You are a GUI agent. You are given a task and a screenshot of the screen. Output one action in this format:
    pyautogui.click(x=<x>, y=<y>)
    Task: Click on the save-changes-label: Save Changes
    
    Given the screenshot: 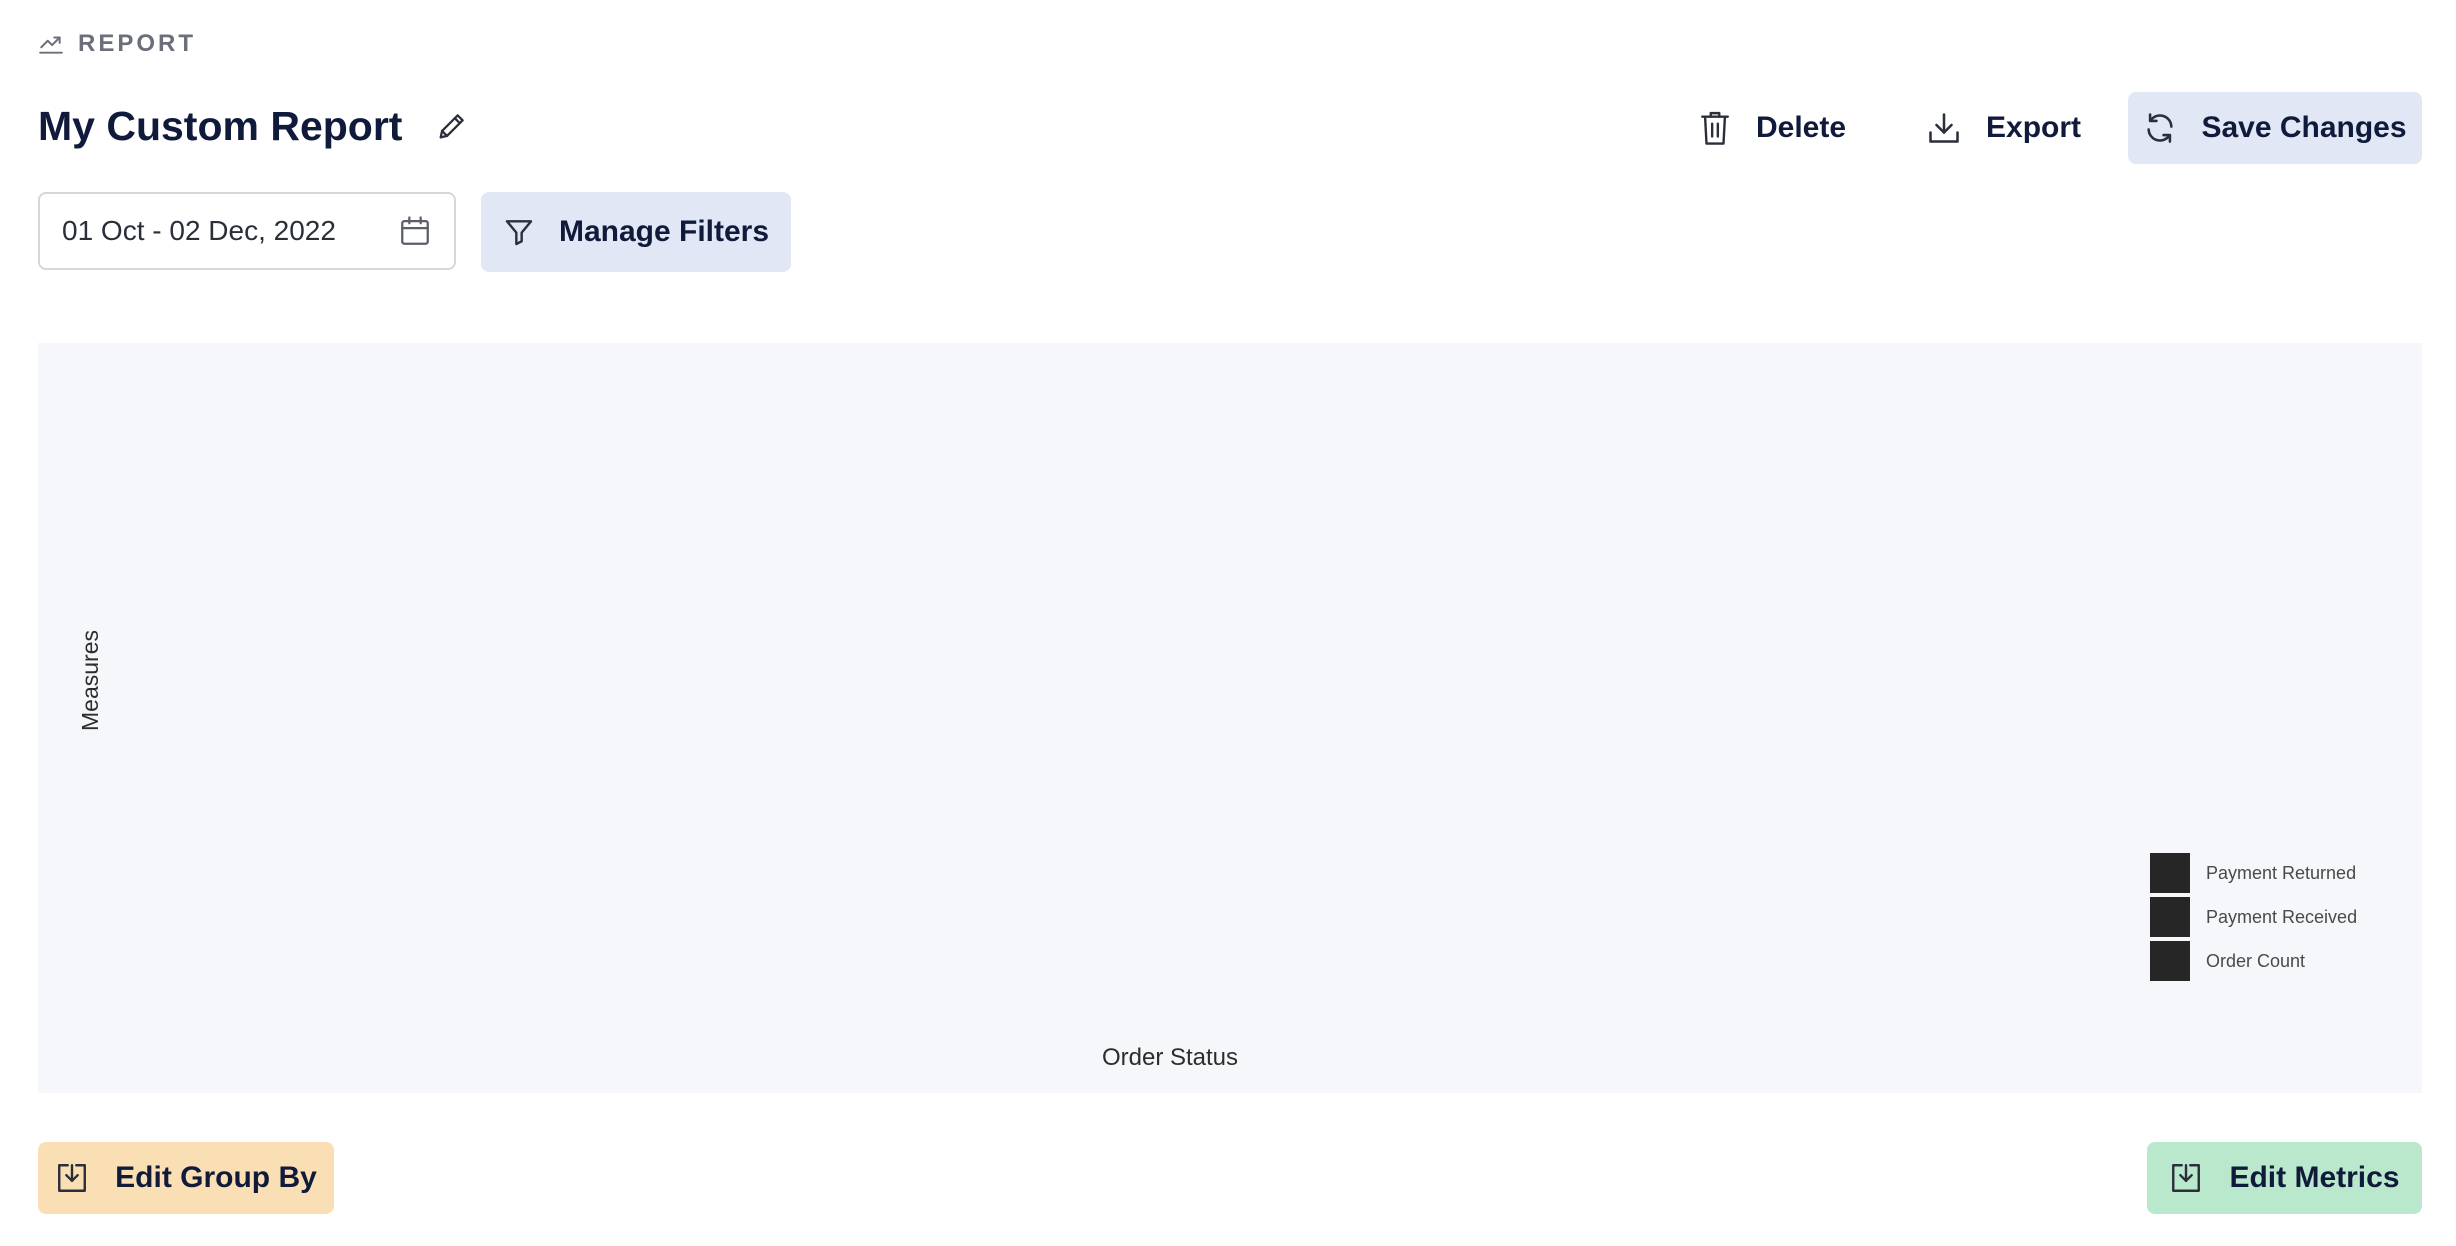 What is the action you would take?
    pyautogui.click(x=2304, y=127)
    